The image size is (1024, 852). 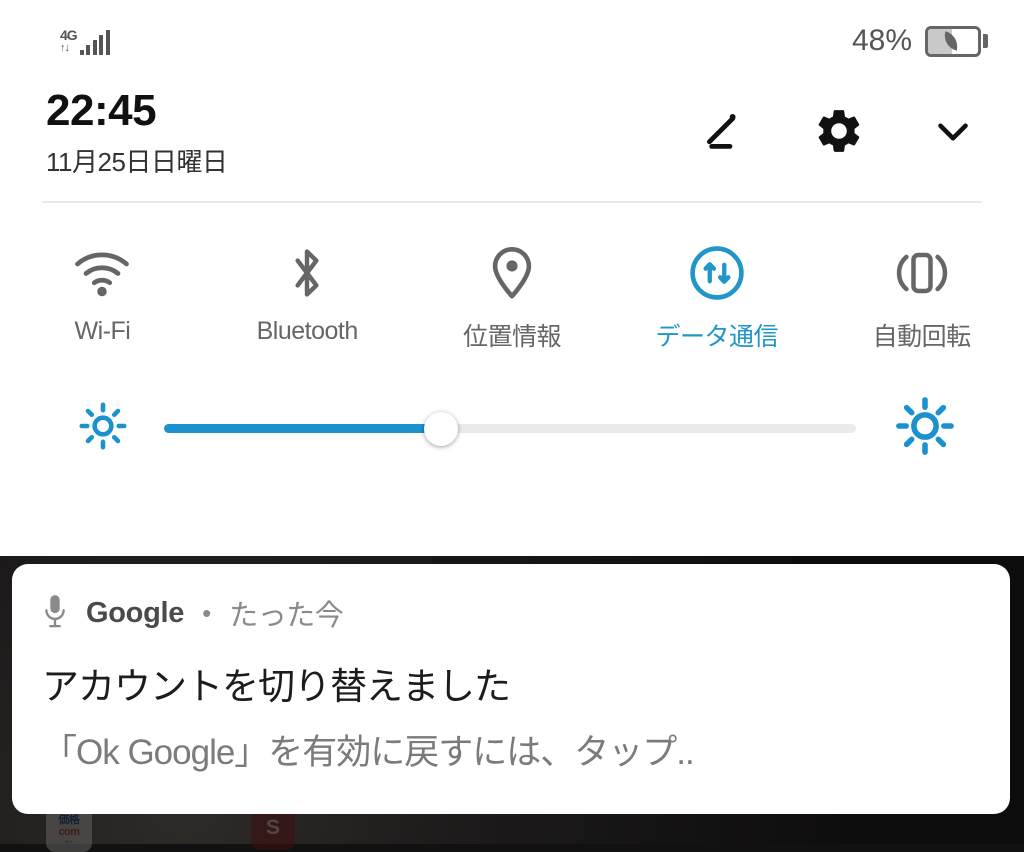 What do you see at coordinates (511, 613) in the screenshot?
I see `notification-header: Google • たった今` at bounding box center [511, 613].